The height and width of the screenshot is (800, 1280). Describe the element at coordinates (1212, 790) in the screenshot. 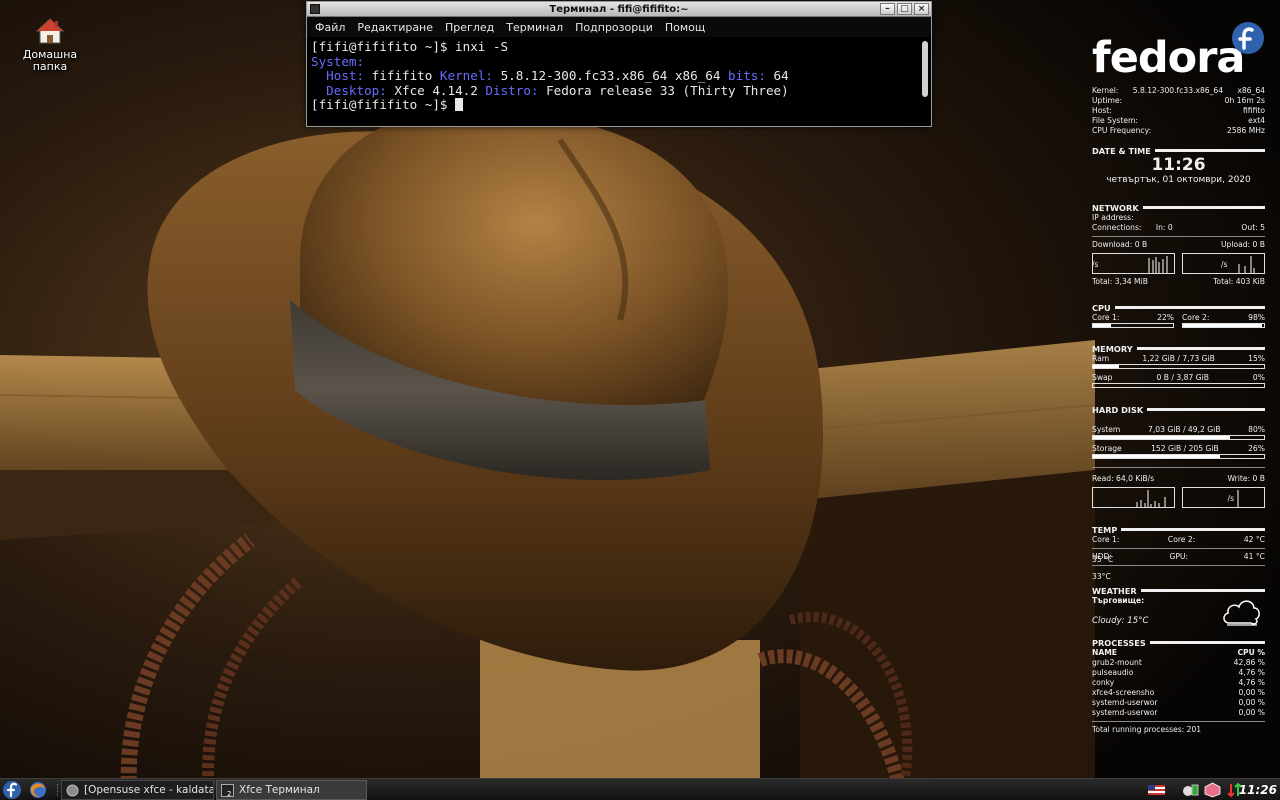

I see `software-update-icon` at that location.